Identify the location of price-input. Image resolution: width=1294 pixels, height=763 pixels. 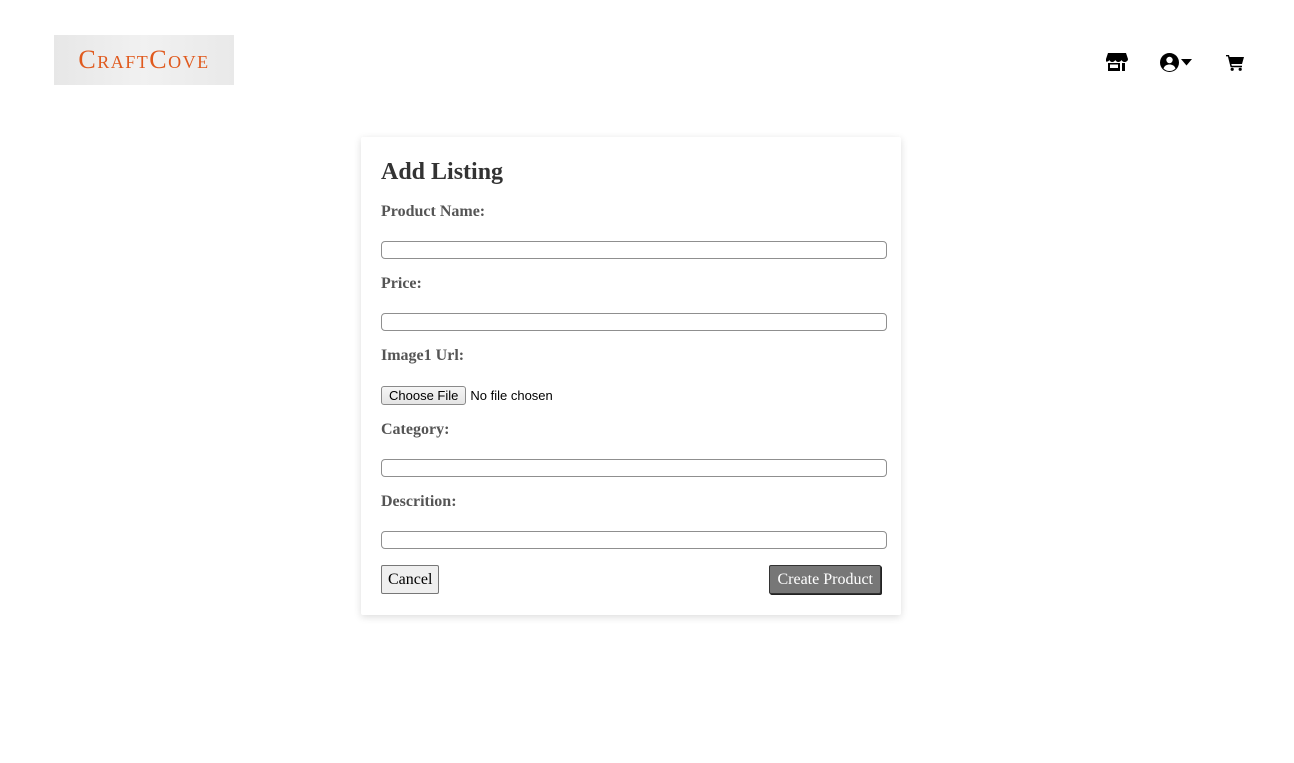
(634, 322).